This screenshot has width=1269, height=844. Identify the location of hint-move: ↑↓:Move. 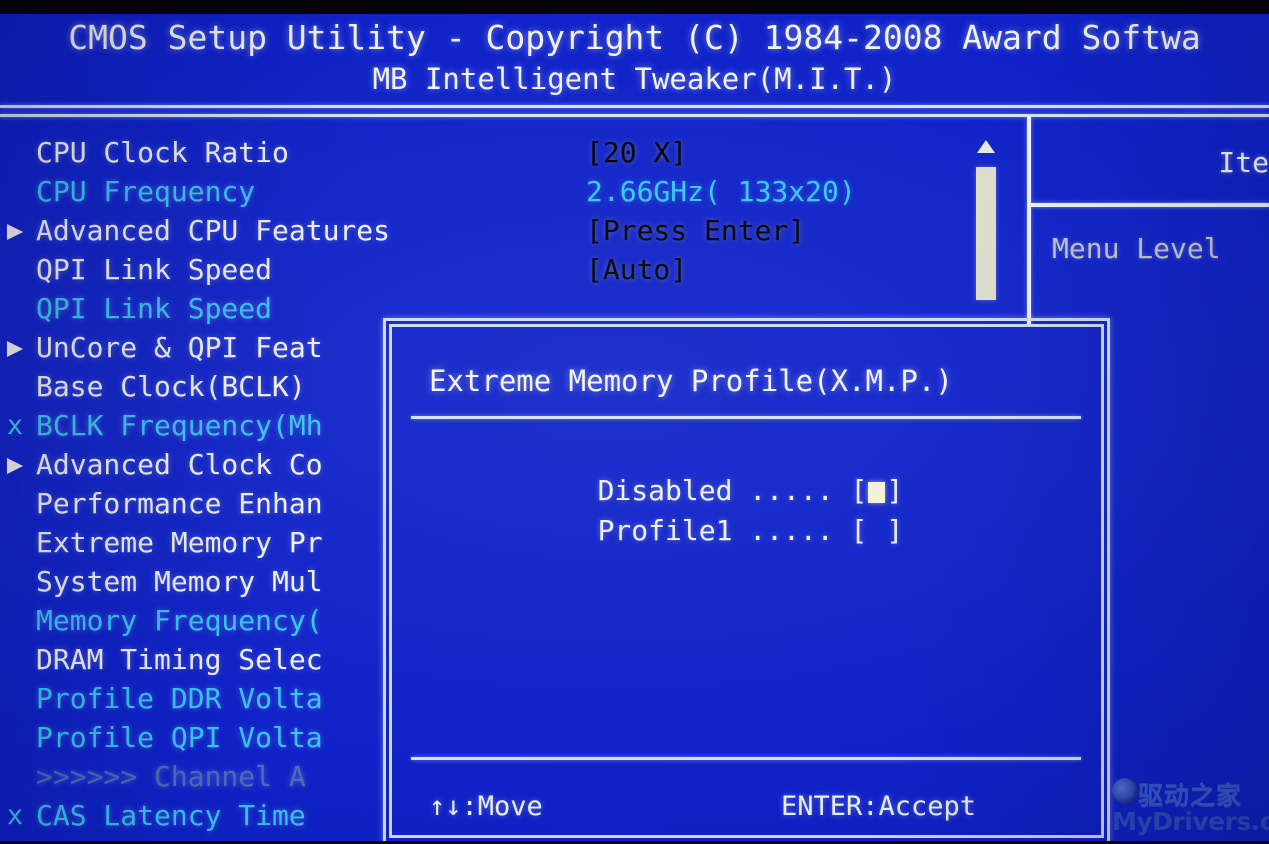
(486, 806).